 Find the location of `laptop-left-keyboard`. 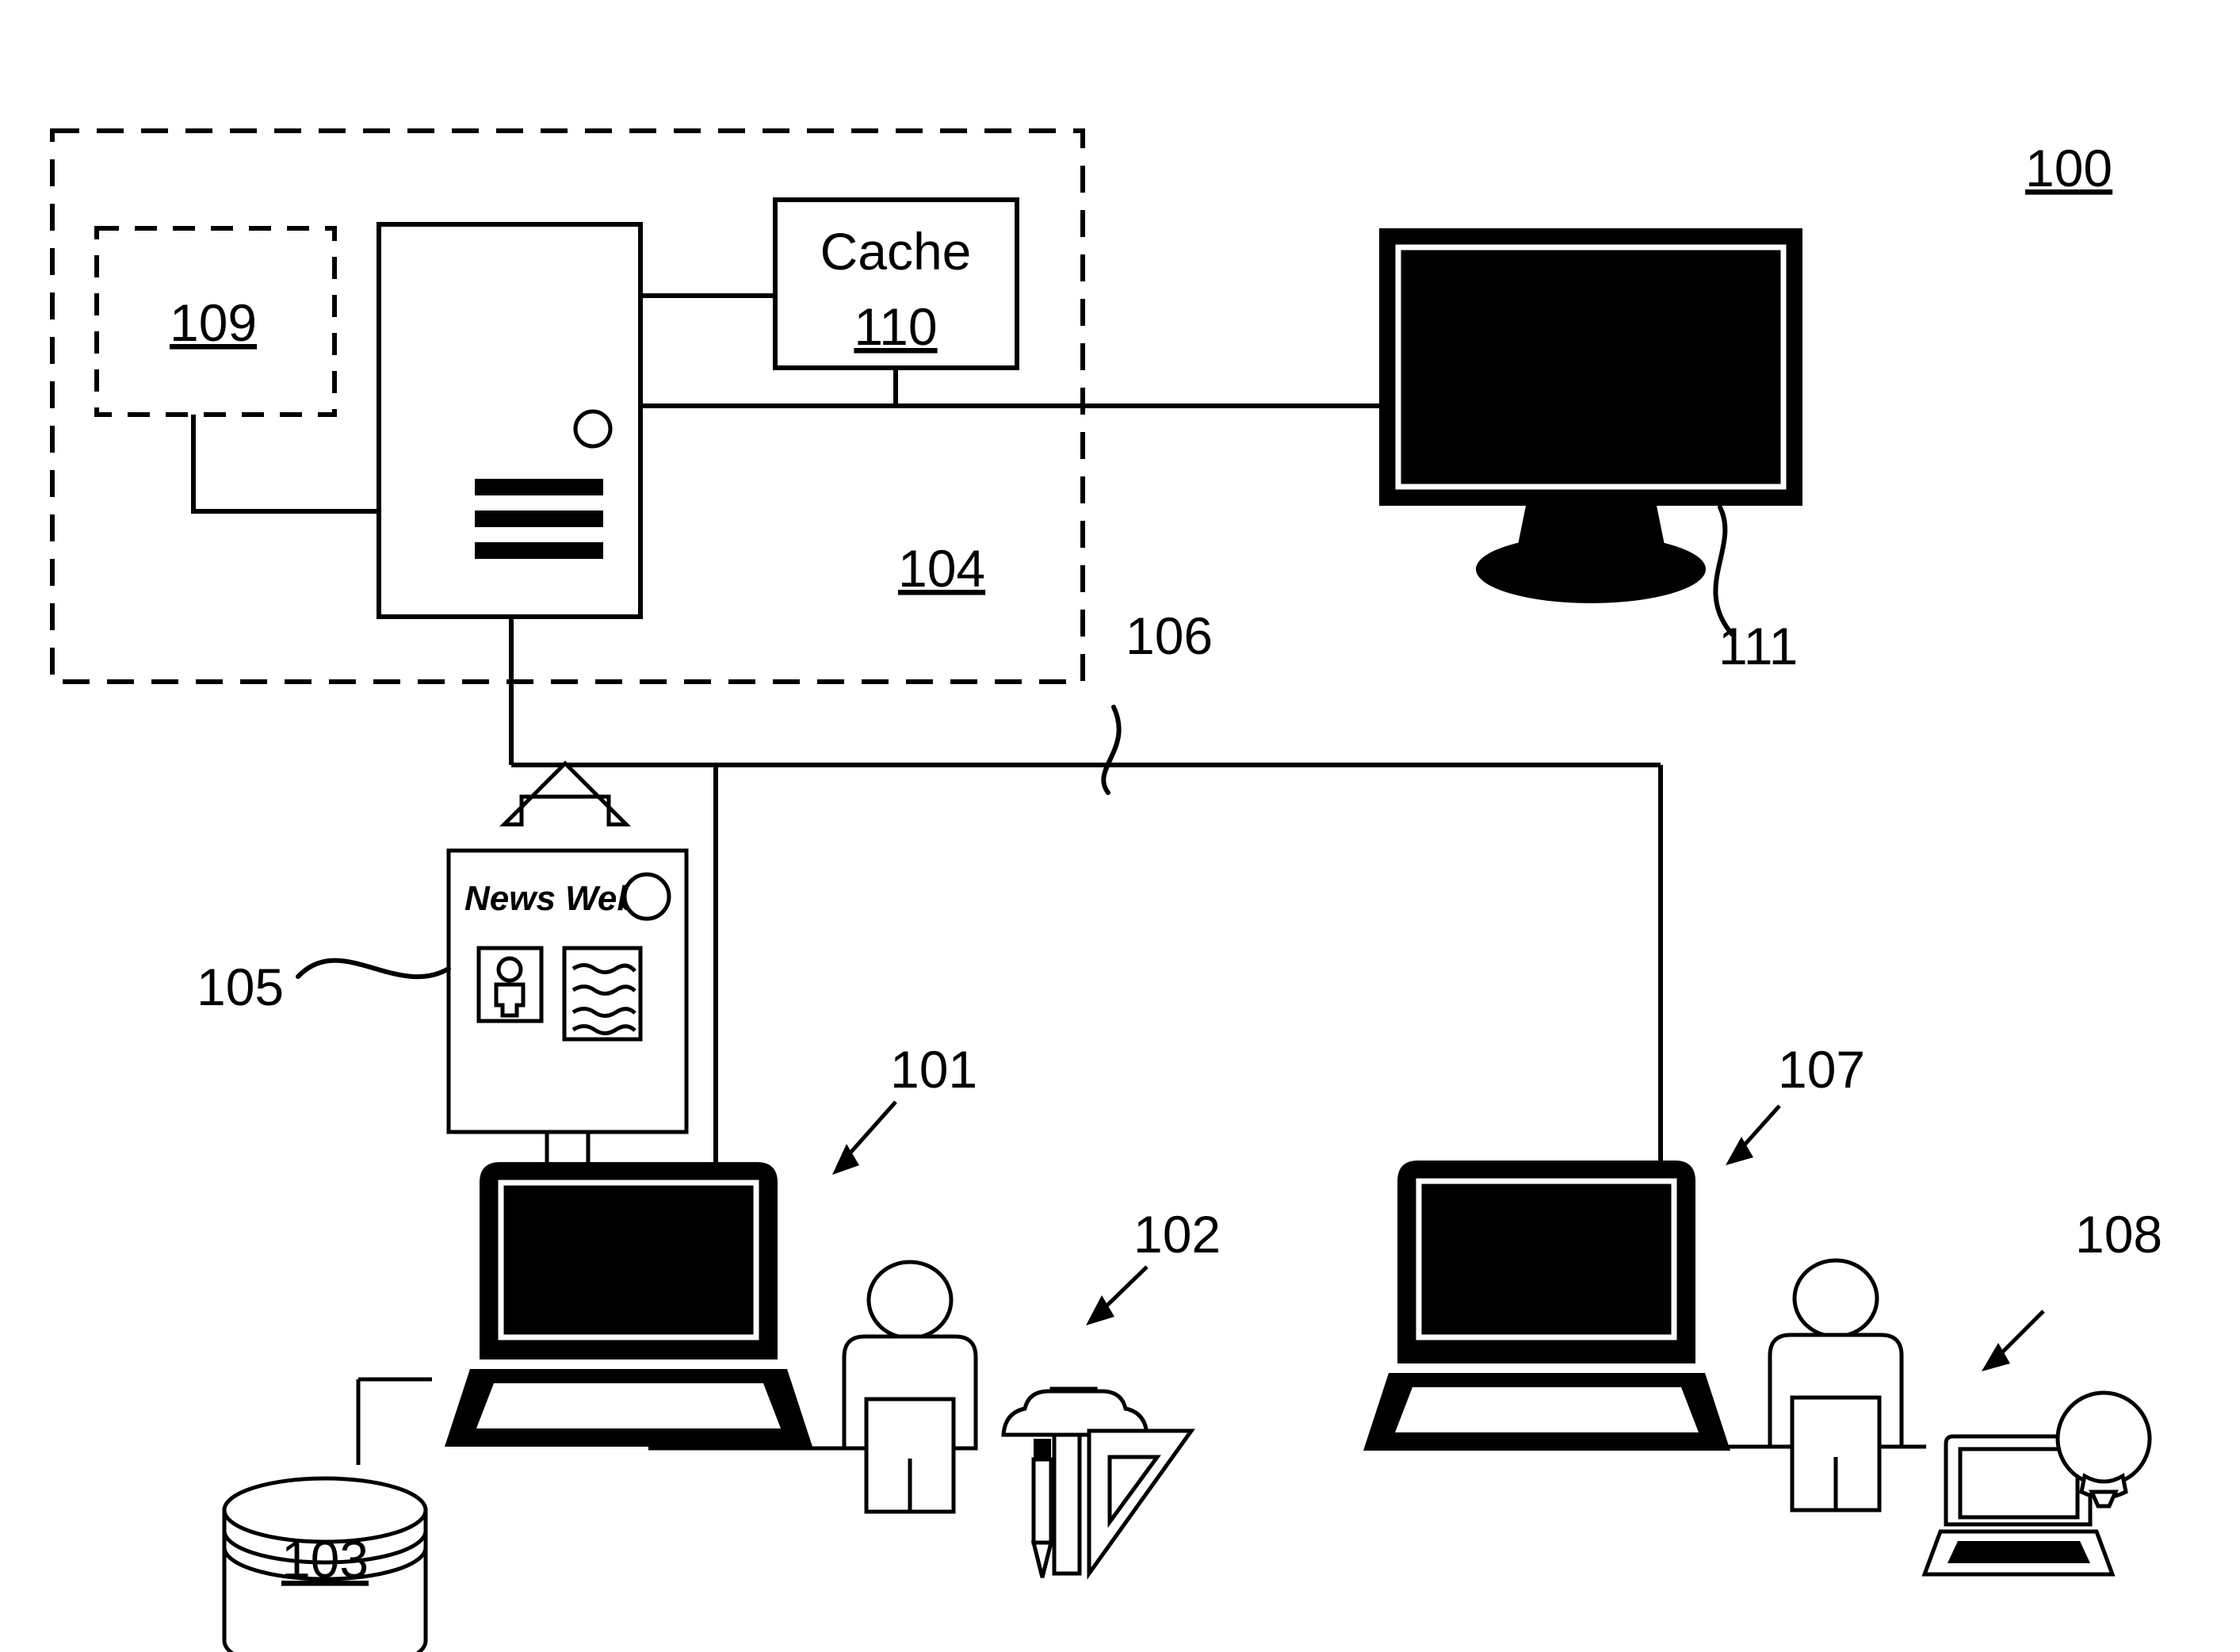

laptop-left-keyboard is located at coordinates (628, 1405).